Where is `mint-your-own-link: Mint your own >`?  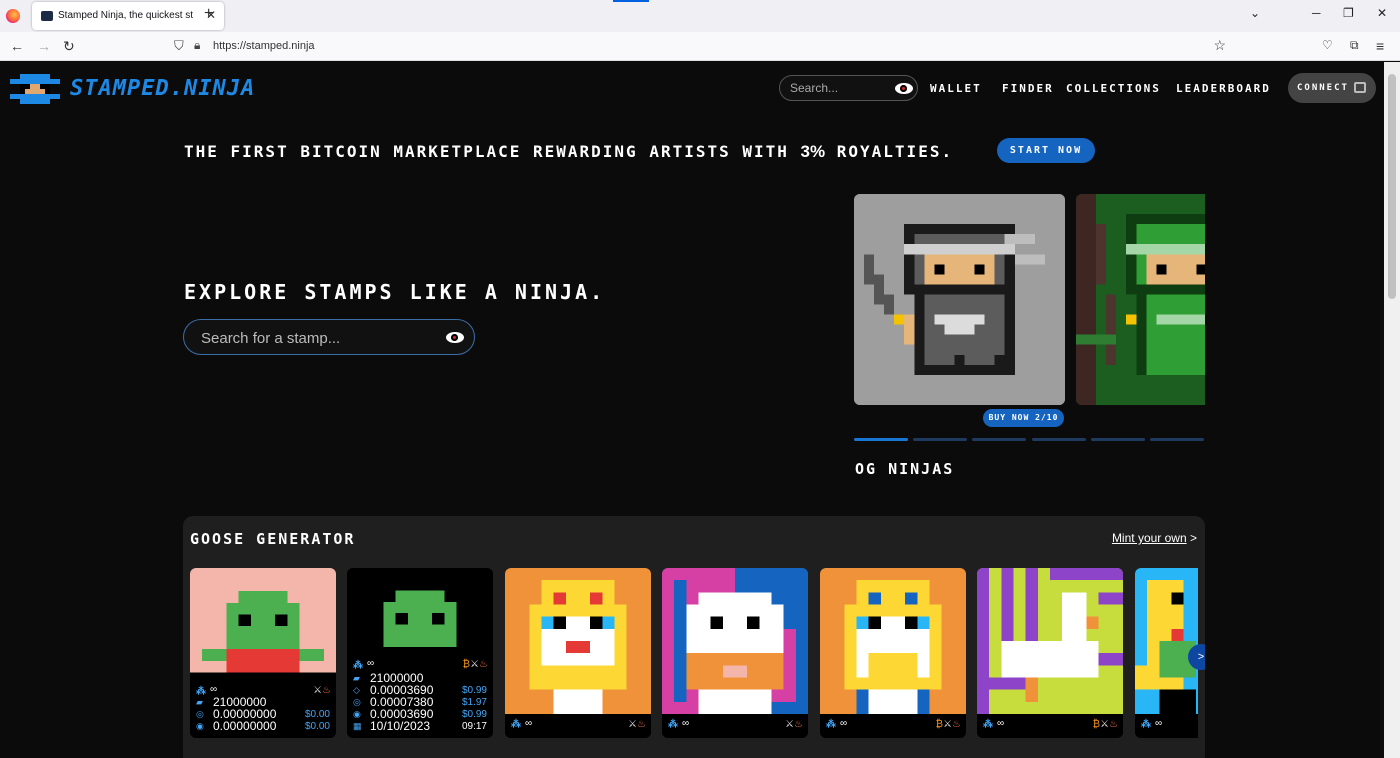 mint-your-own-link: Mint your own > is located at coordinates (1154, 538).